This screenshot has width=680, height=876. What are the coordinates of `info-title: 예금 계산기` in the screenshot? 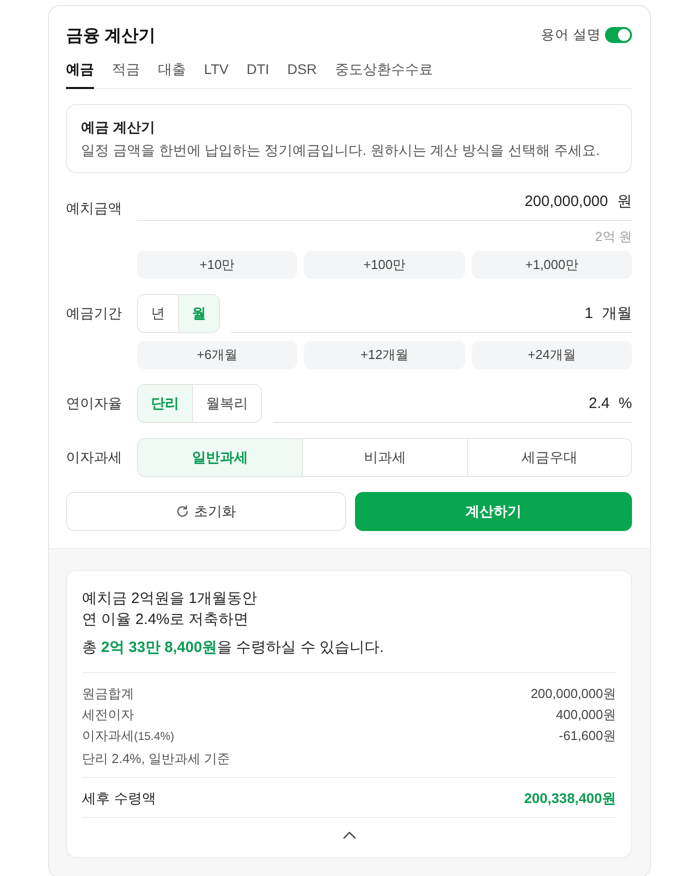 It's located at (118, 127).